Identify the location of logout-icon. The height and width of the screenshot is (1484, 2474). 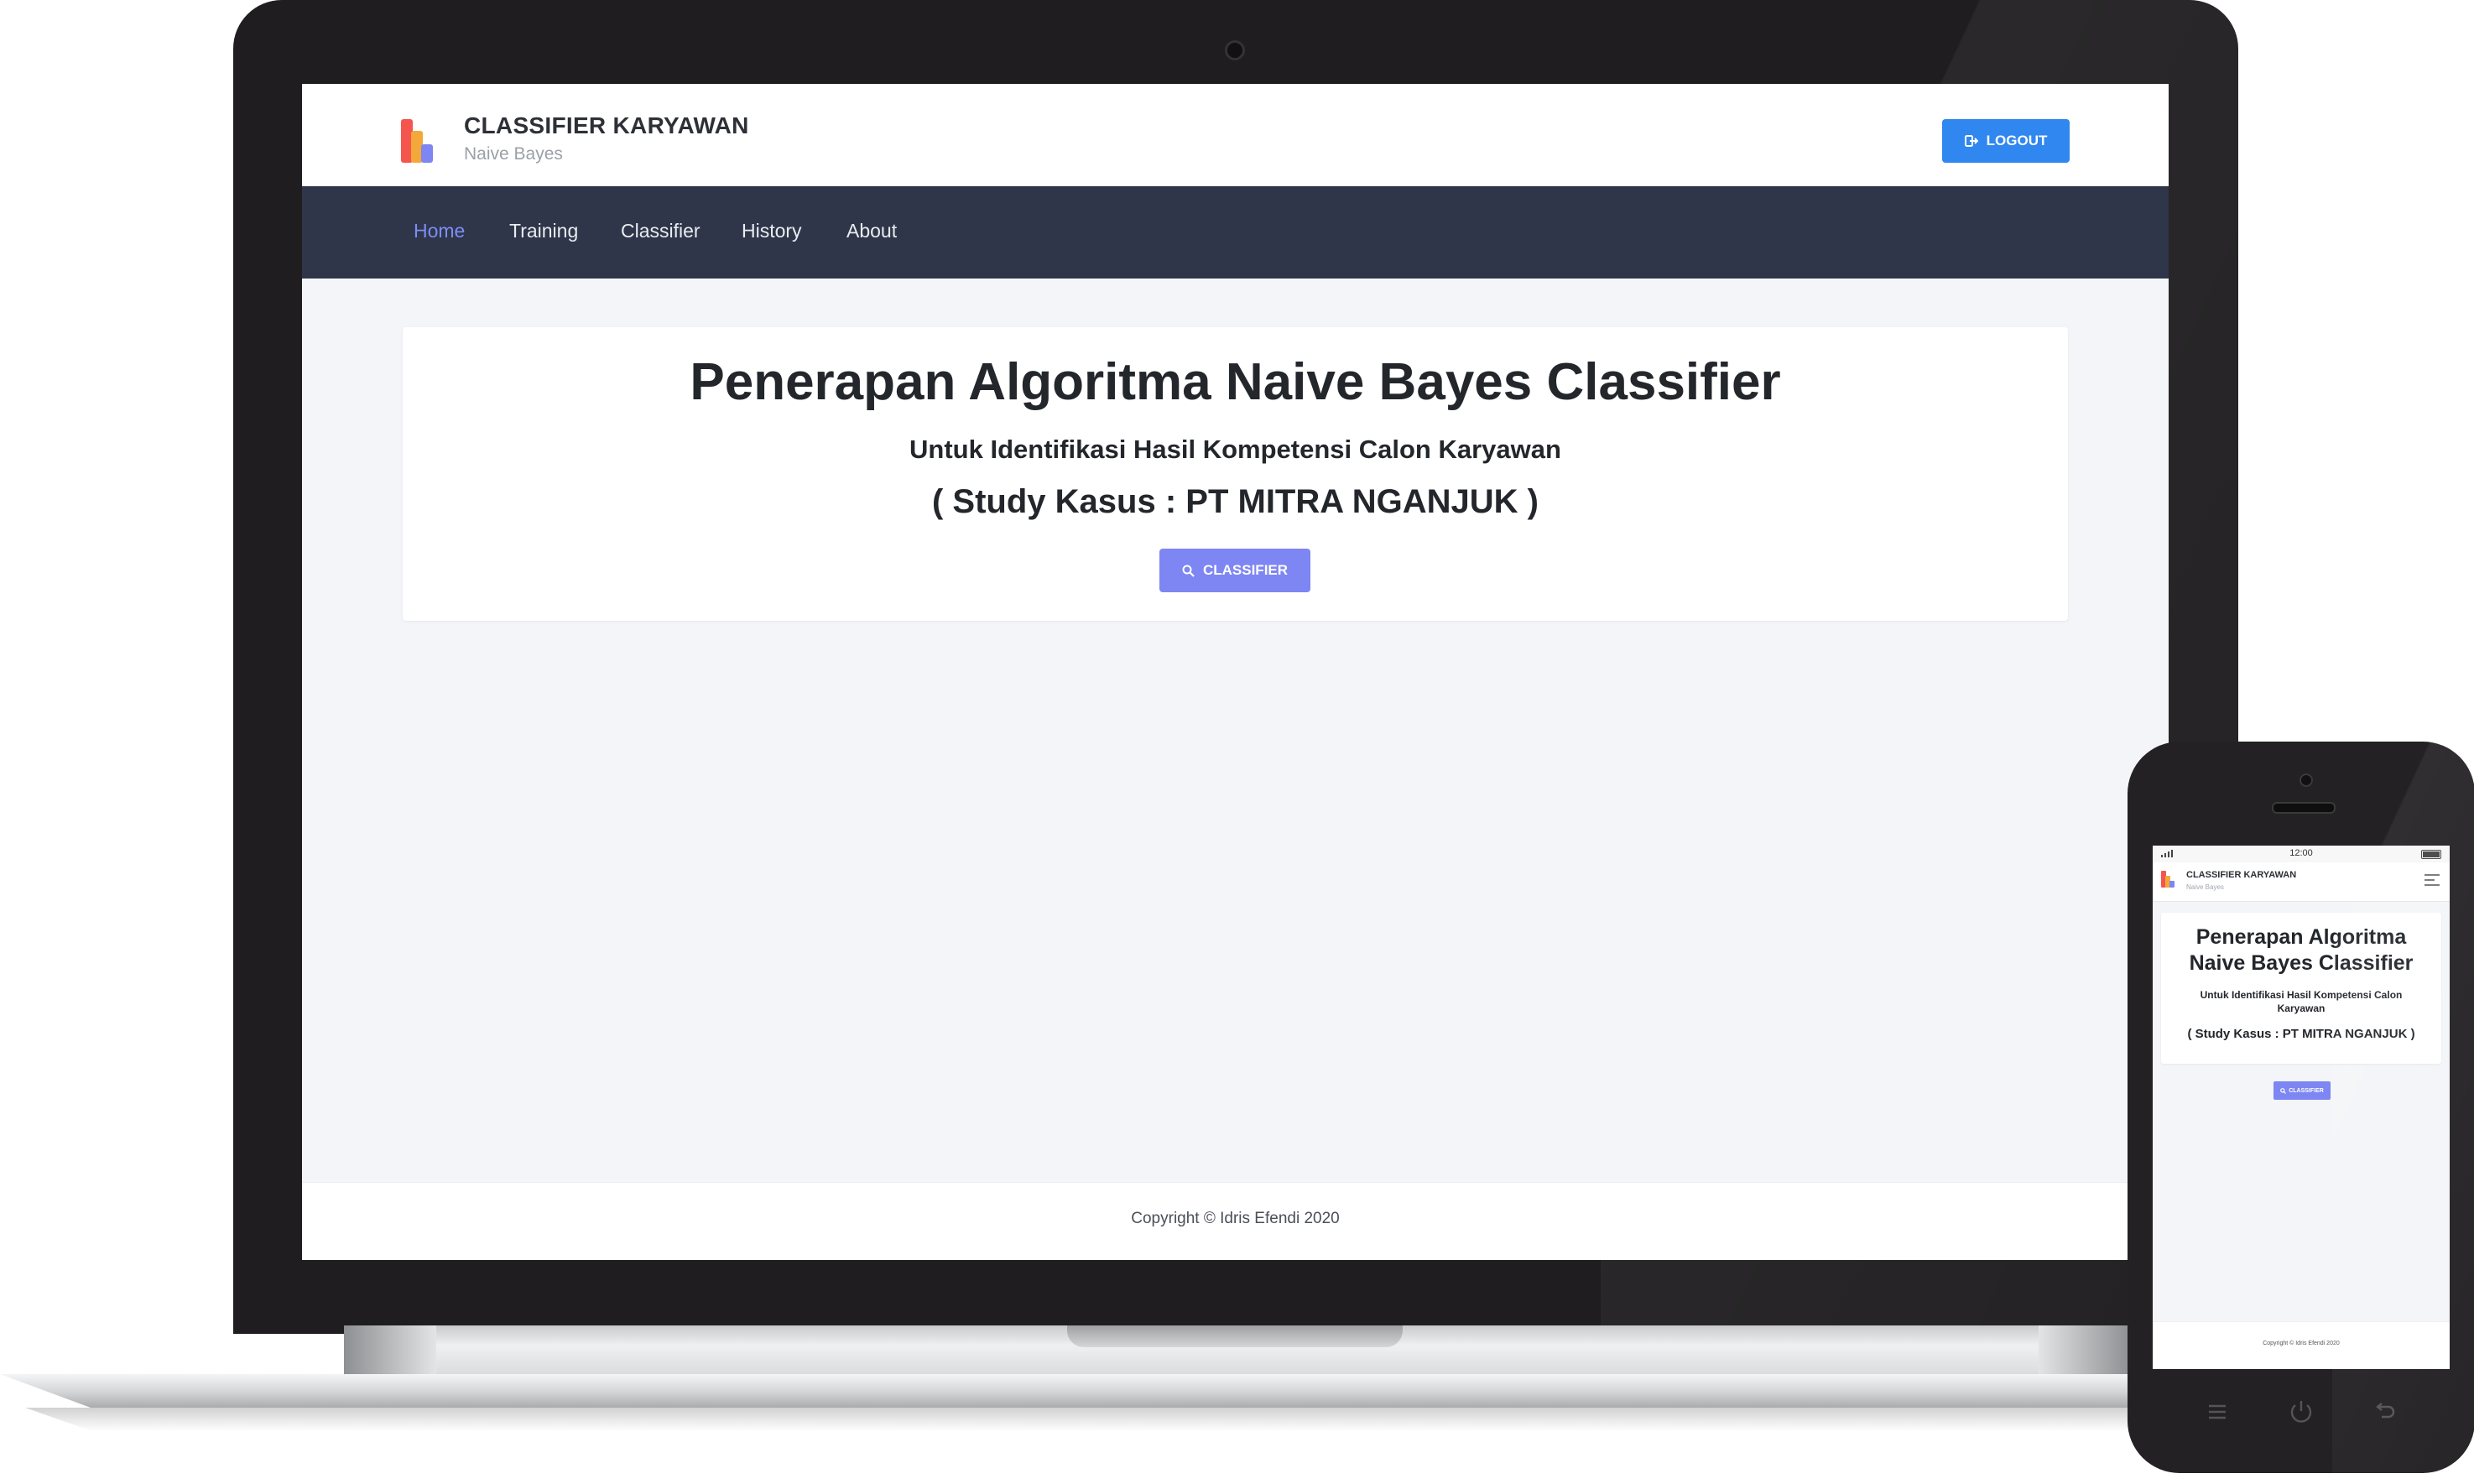
(1971, 141).